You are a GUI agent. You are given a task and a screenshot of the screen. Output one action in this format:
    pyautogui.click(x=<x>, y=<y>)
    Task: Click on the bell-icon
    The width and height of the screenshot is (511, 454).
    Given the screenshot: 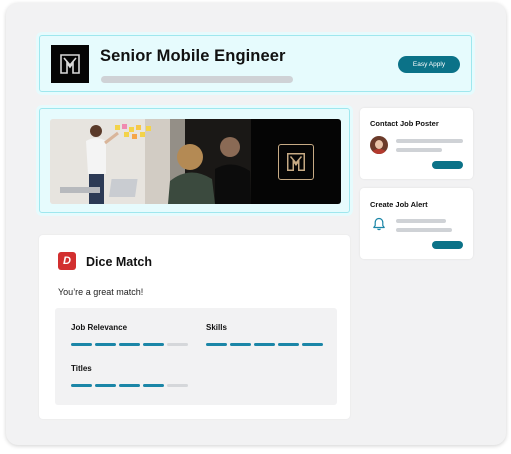 What is the action you would take?
    pyautogui.click(x=379, y=226)
    